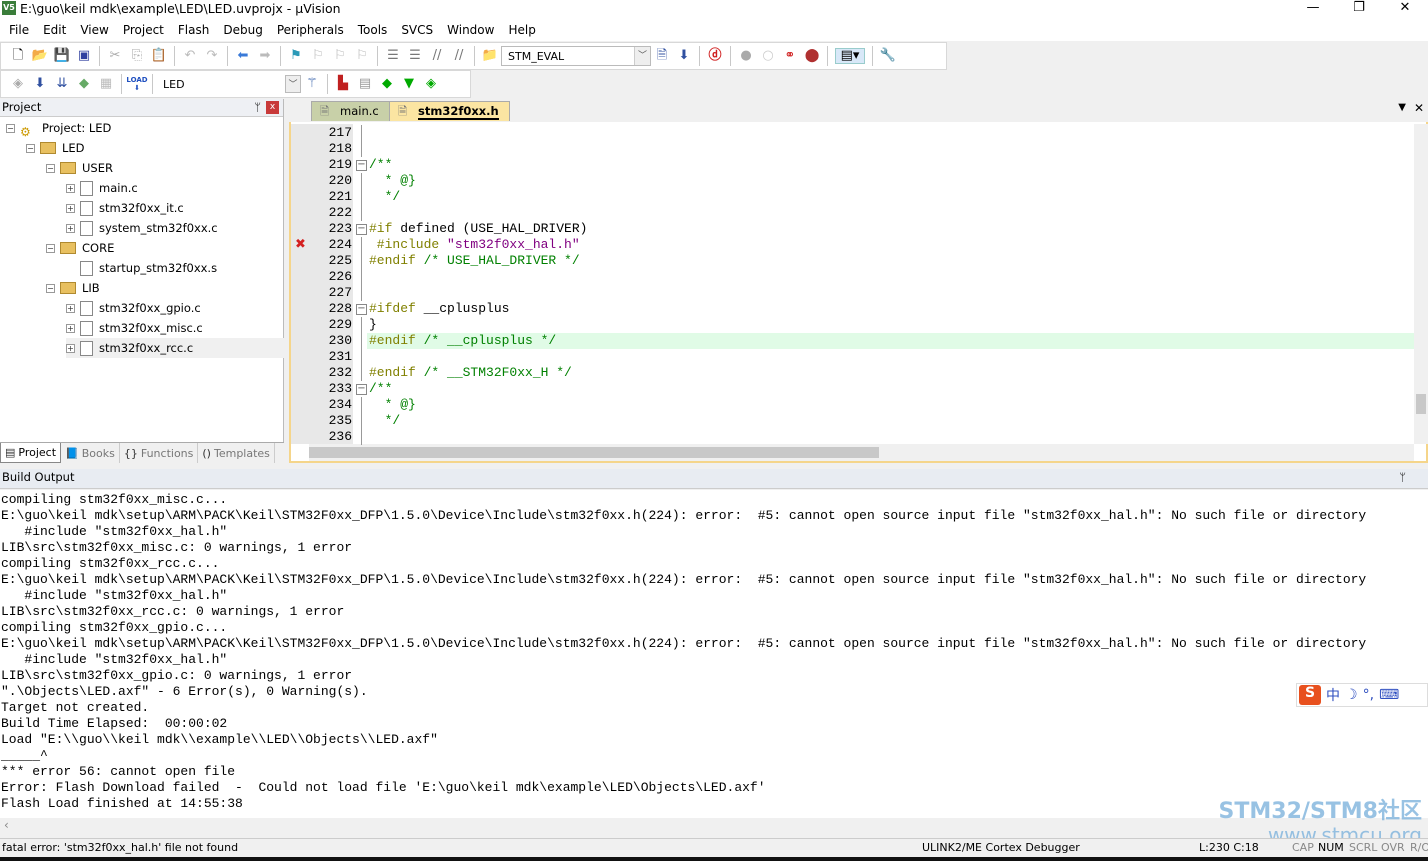 Image resolution: width=1428 pixels, height=861 pixels. I want to click on code-line: #endif /* __cplusplus */, so click(462, 341).